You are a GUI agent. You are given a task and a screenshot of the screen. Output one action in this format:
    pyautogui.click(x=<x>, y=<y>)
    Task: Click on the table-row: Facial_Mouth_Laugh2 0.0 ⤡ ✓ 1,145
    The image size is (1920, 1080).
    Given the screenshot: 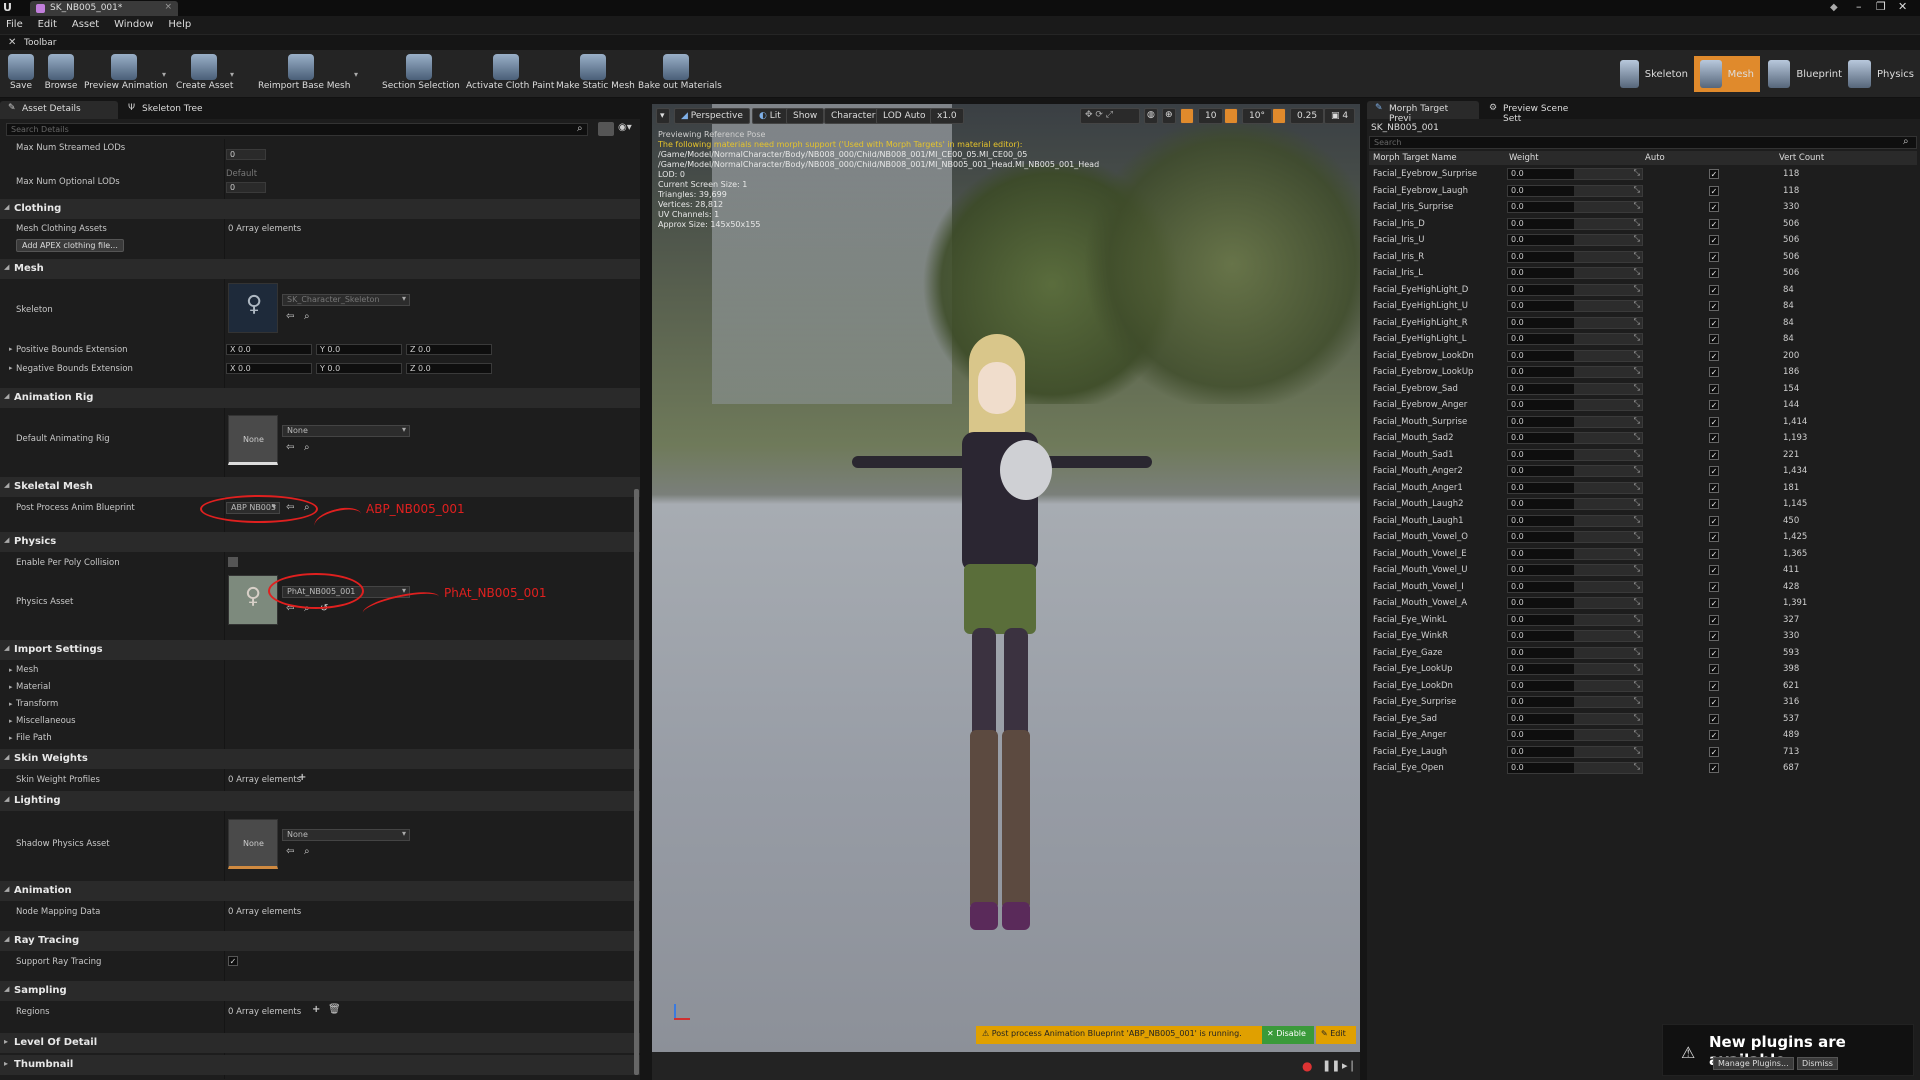 What is the action you would take?
    pyautogui.click(x=1643, y=504)
    